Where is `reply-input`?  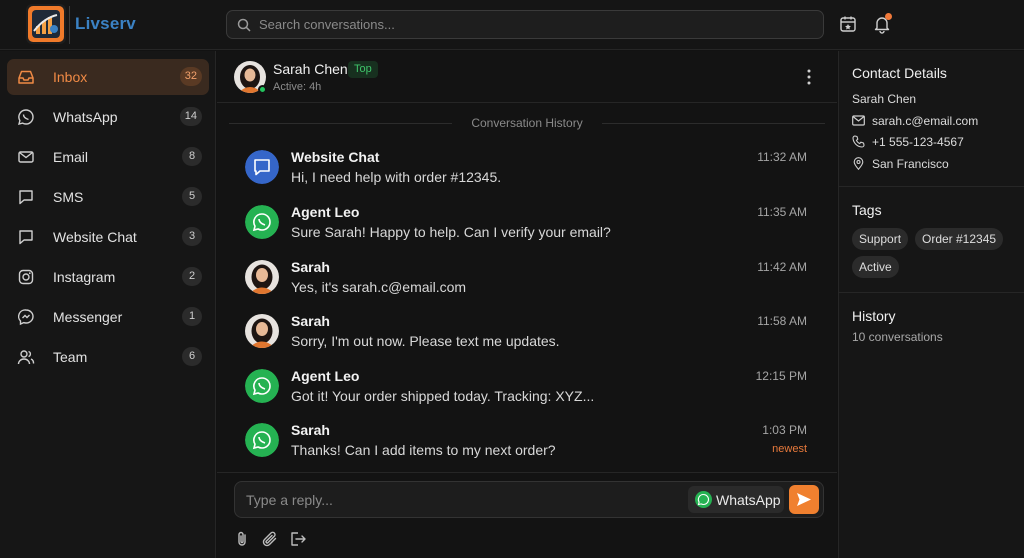
reply-input is located at coordinates (456, 499).